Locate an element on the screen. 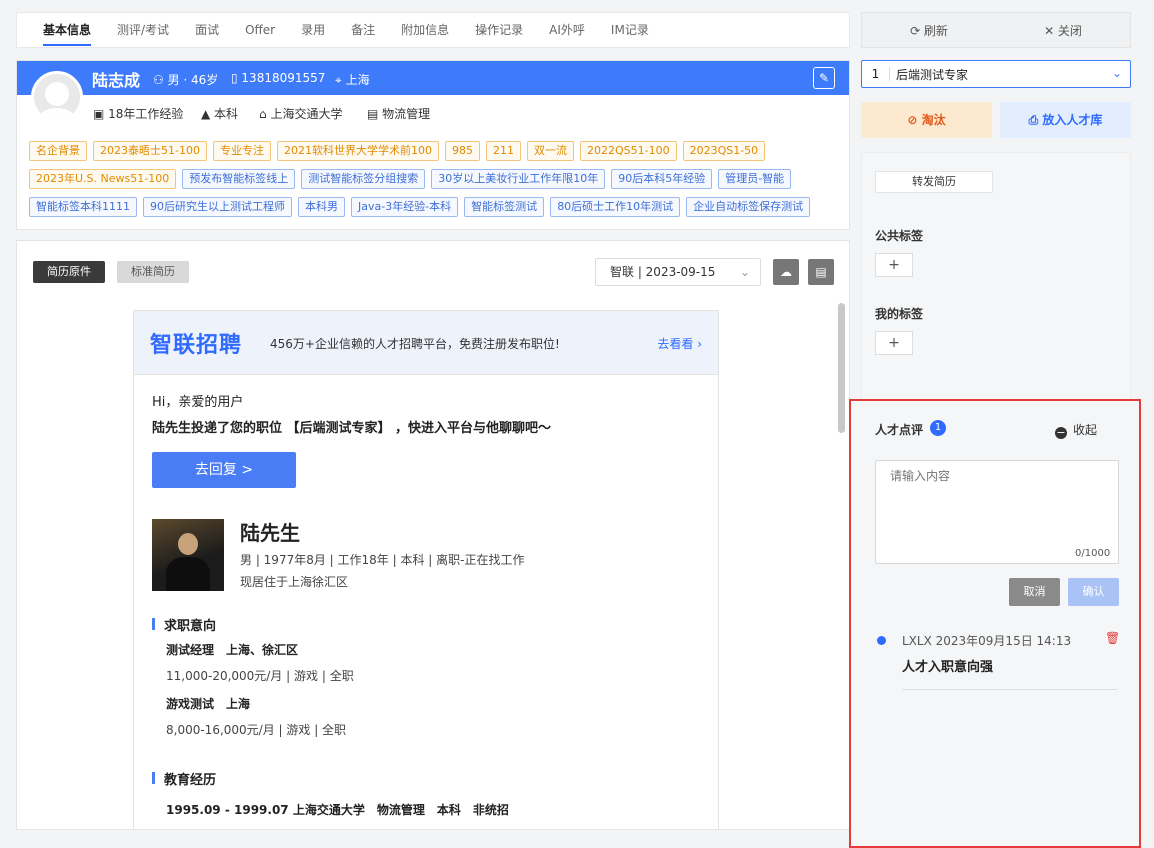  tab-basic-info: 基本信息 is located at coordinates (67, 30).